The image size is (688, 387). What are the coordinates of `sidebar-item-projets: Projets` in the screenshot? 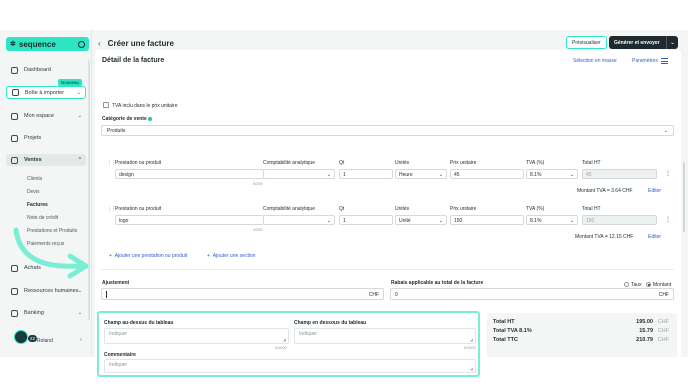 It's located at (46, 138).